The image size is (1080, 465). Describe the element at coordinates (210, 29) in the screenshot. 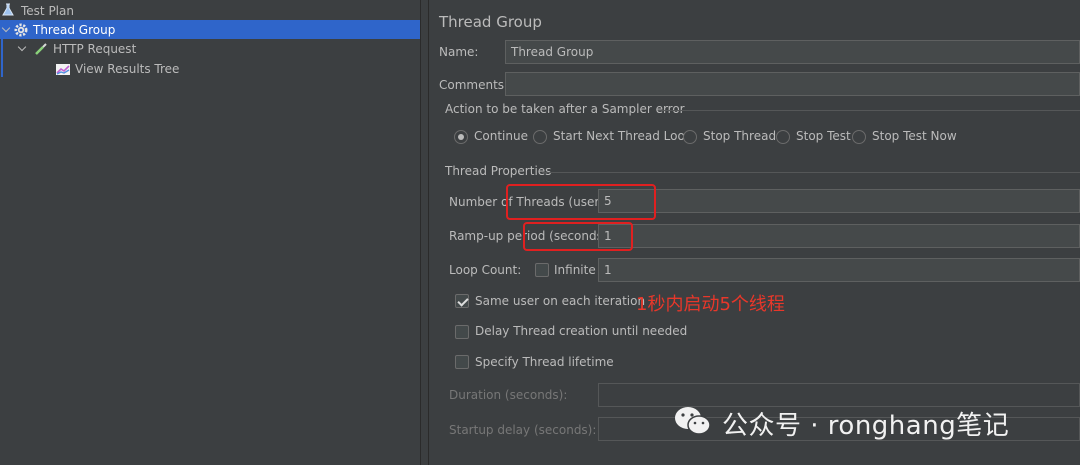

I see `tree-item-thread-group: Thread Group` at that location.